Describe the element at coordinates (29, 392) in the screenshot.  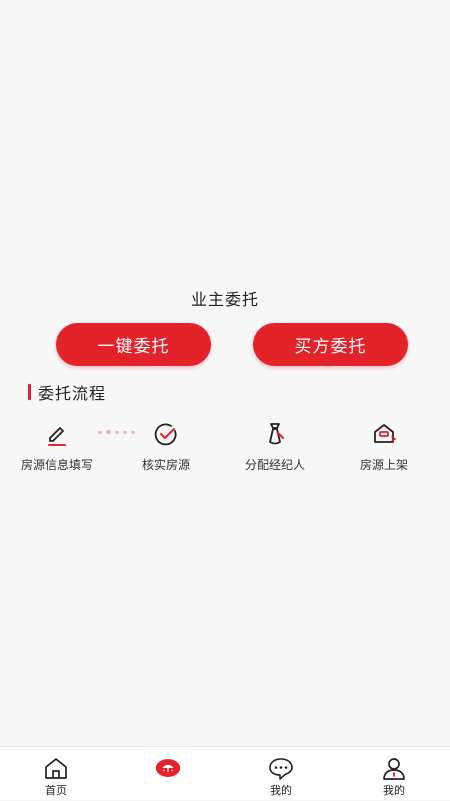
I see `section-accent-bar` at that location.